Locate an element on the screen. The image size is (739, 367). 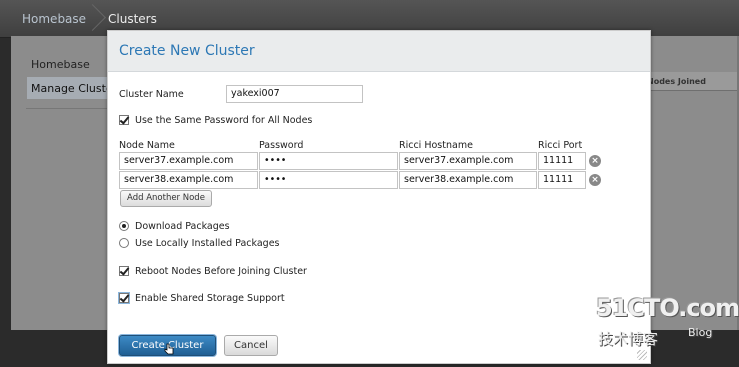
node-name-input: server38.example.com is located at coordinates (188, 180).